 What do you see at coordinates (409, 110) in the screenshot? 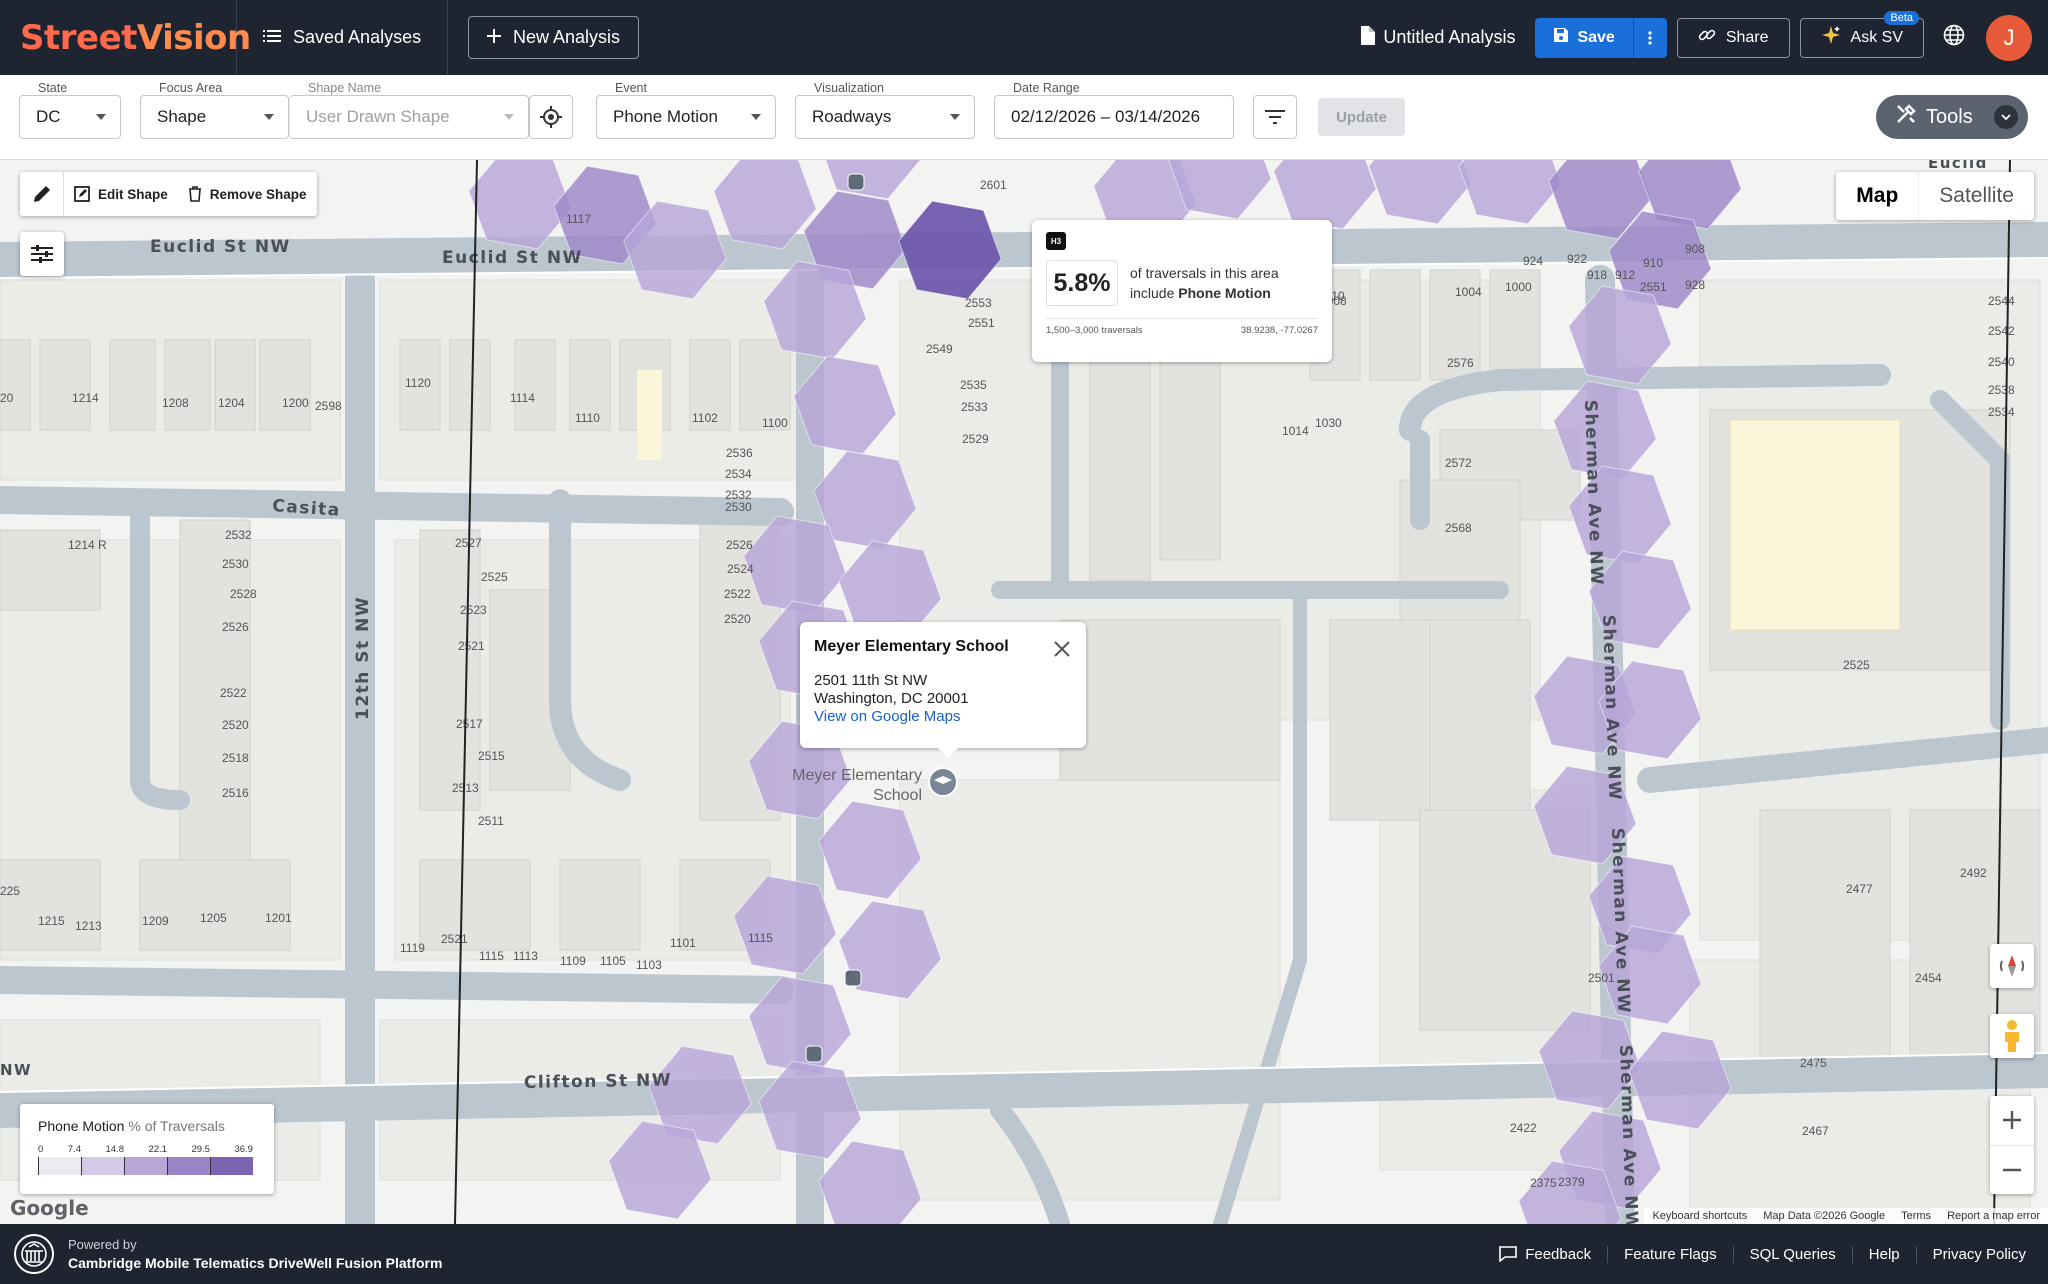
I see `shape-name-select: Shape Name User Drawn Shape` at bounding box center [409, 110].